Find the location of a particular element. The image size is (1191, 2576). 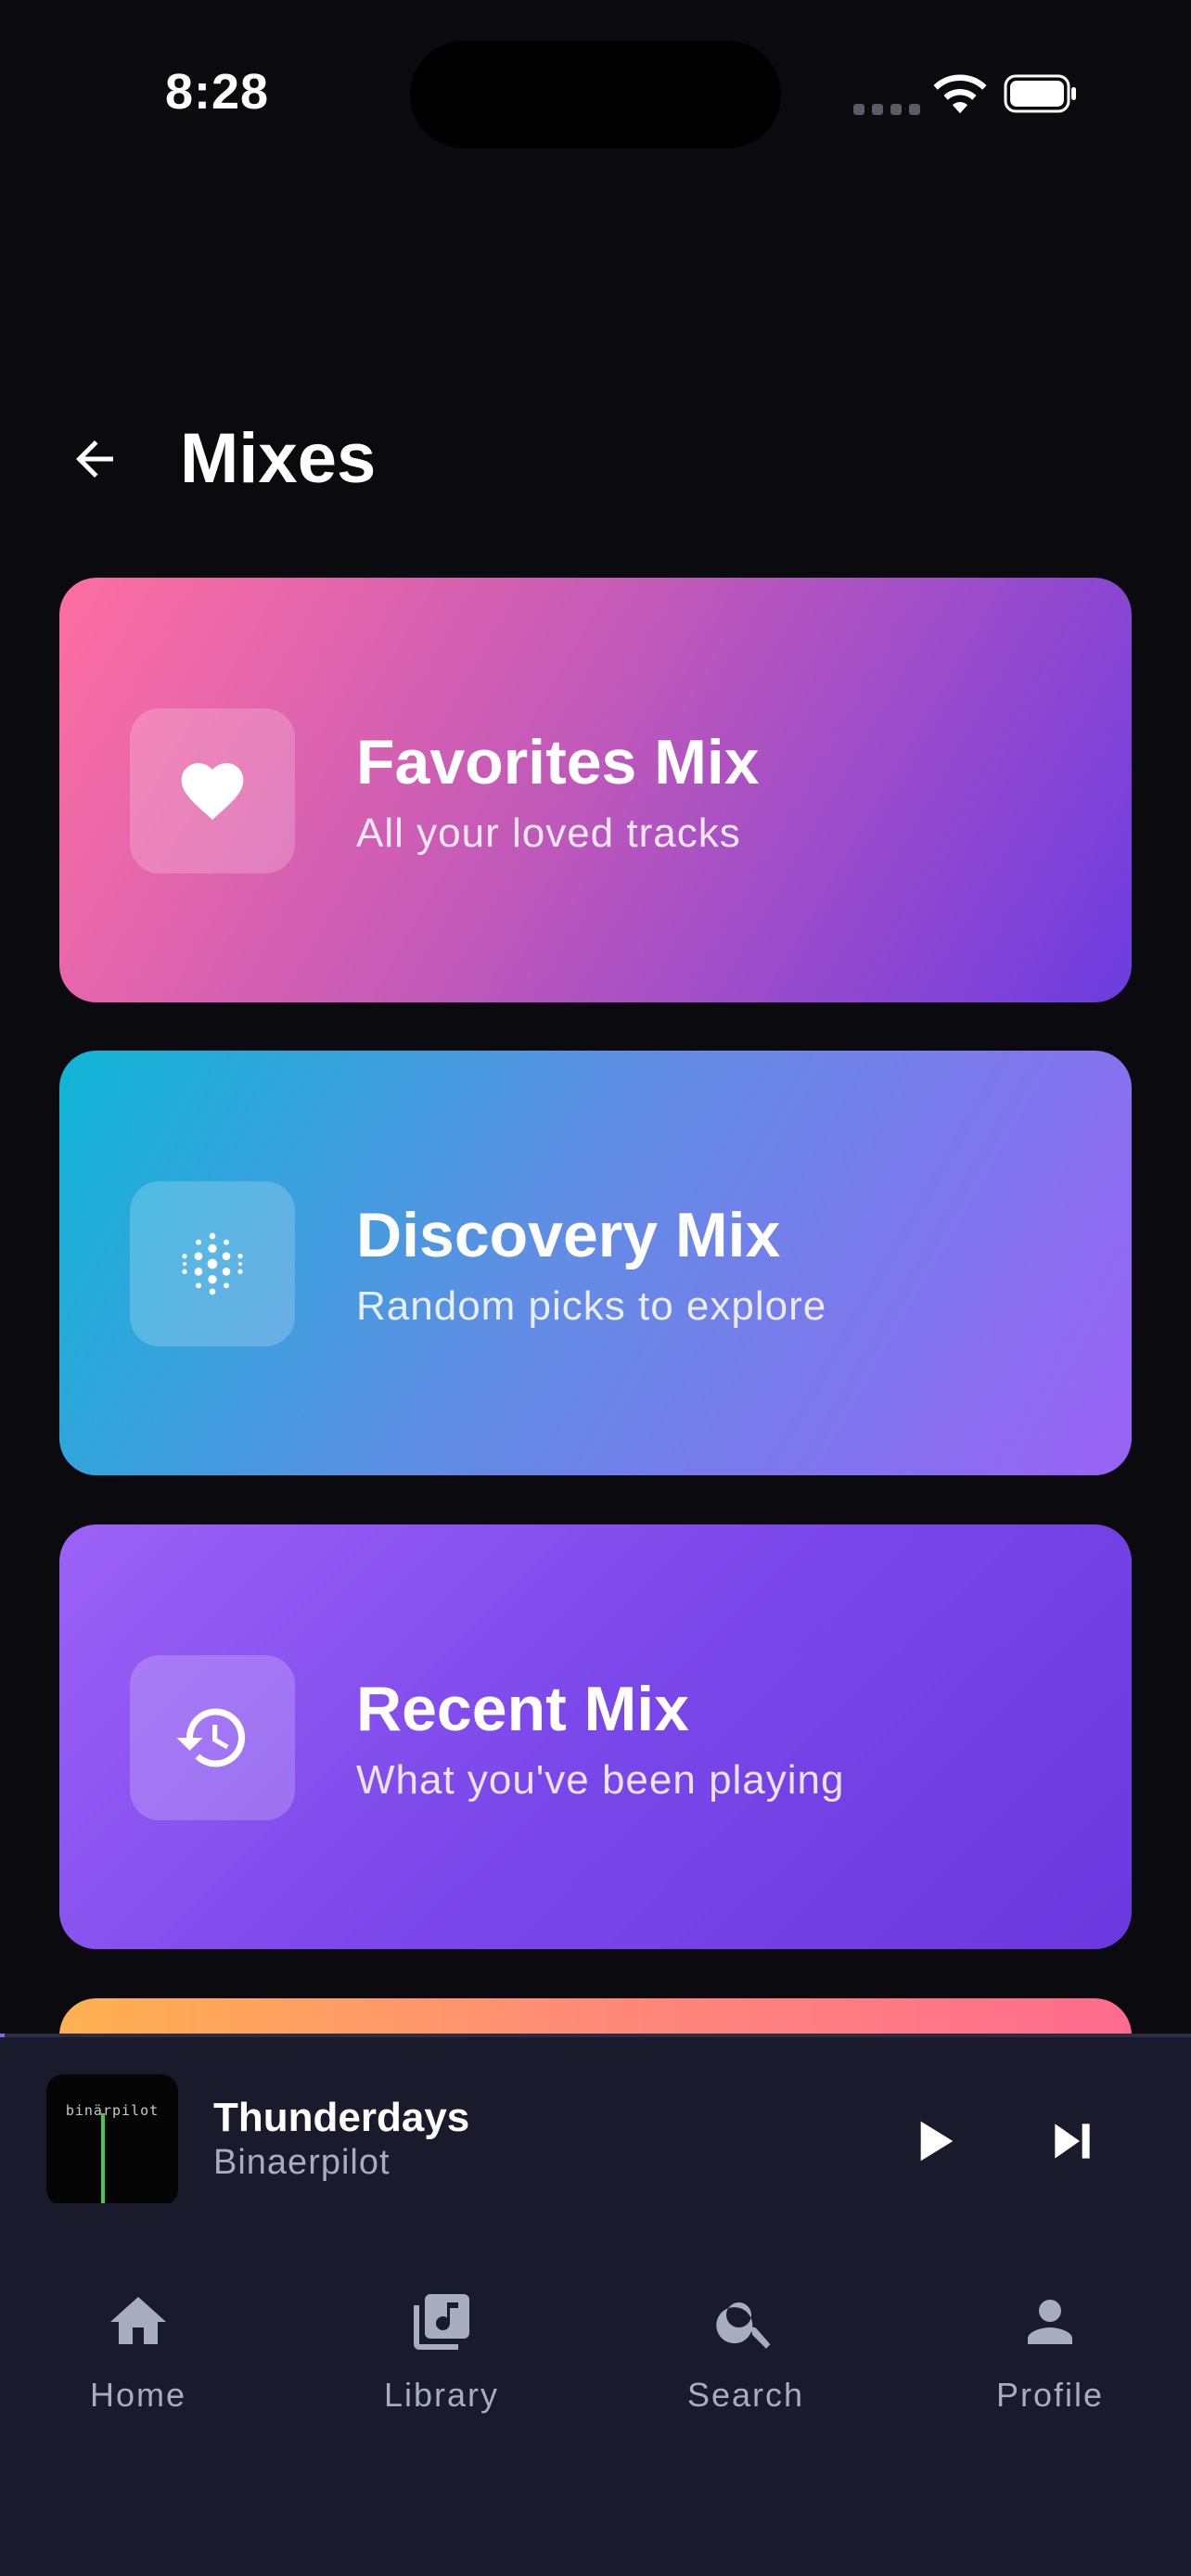

nav-label: Home is located at coordinates (138, 2395).